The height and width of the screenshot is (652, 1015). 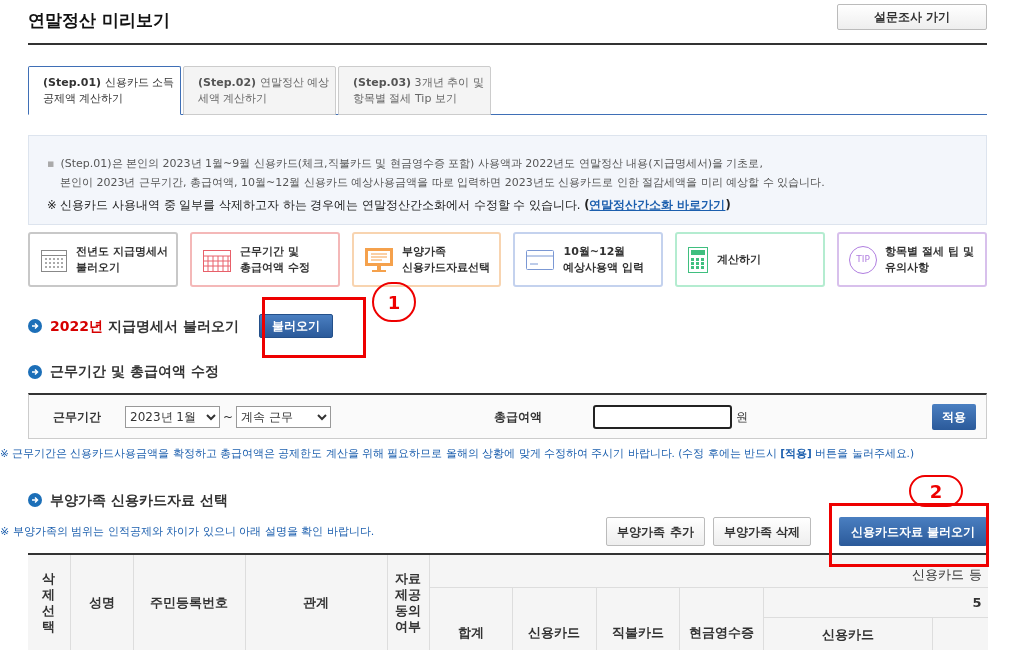 What do you see at coordinates (663, 416) in the screenshot?
I see `salary-input` at bounding box center [663, 416].